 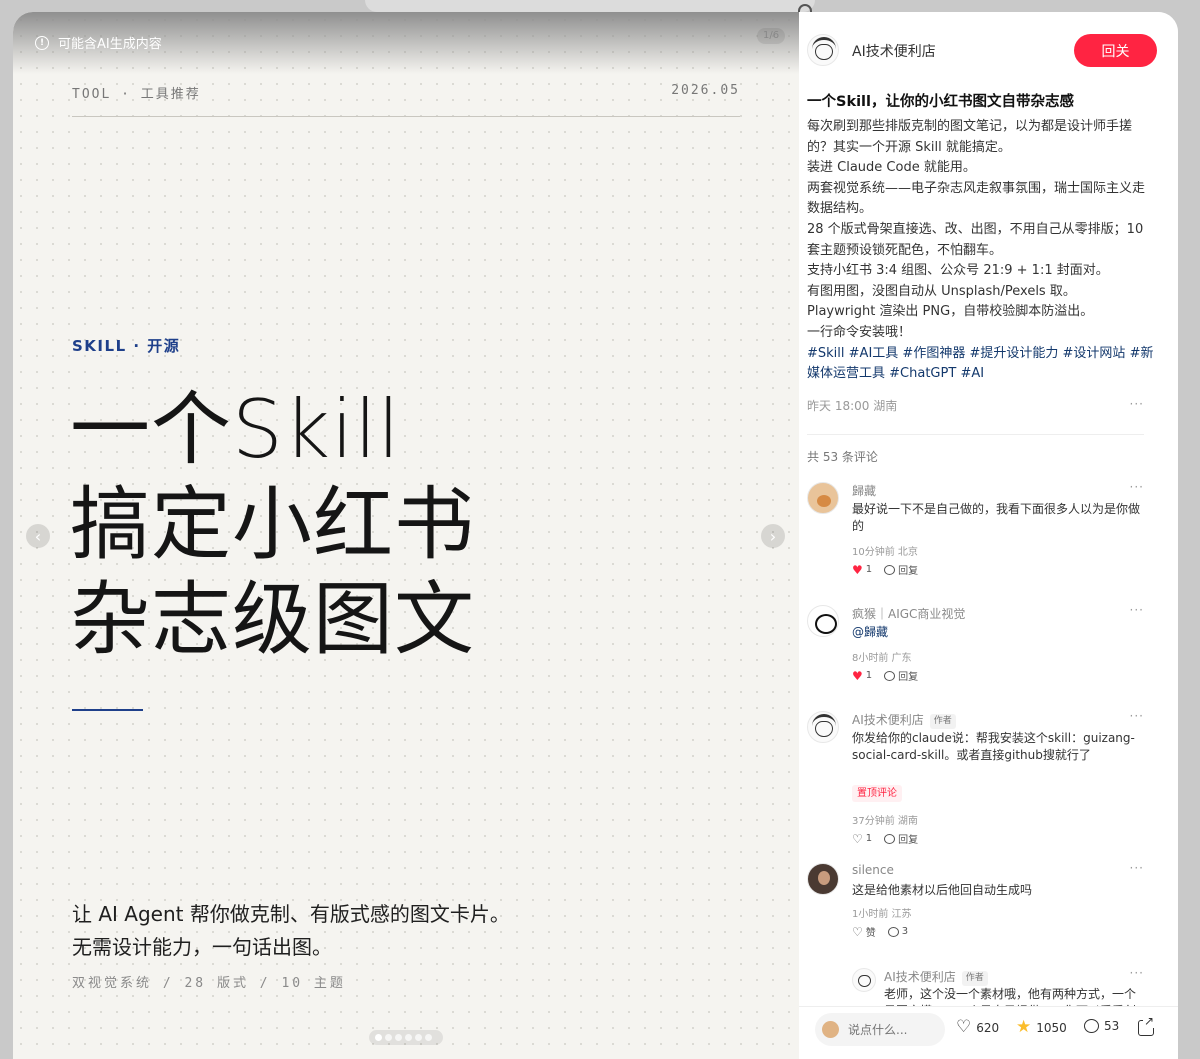 I want to click on hashtag-link: #AI工具, so click(x=874, y=353).